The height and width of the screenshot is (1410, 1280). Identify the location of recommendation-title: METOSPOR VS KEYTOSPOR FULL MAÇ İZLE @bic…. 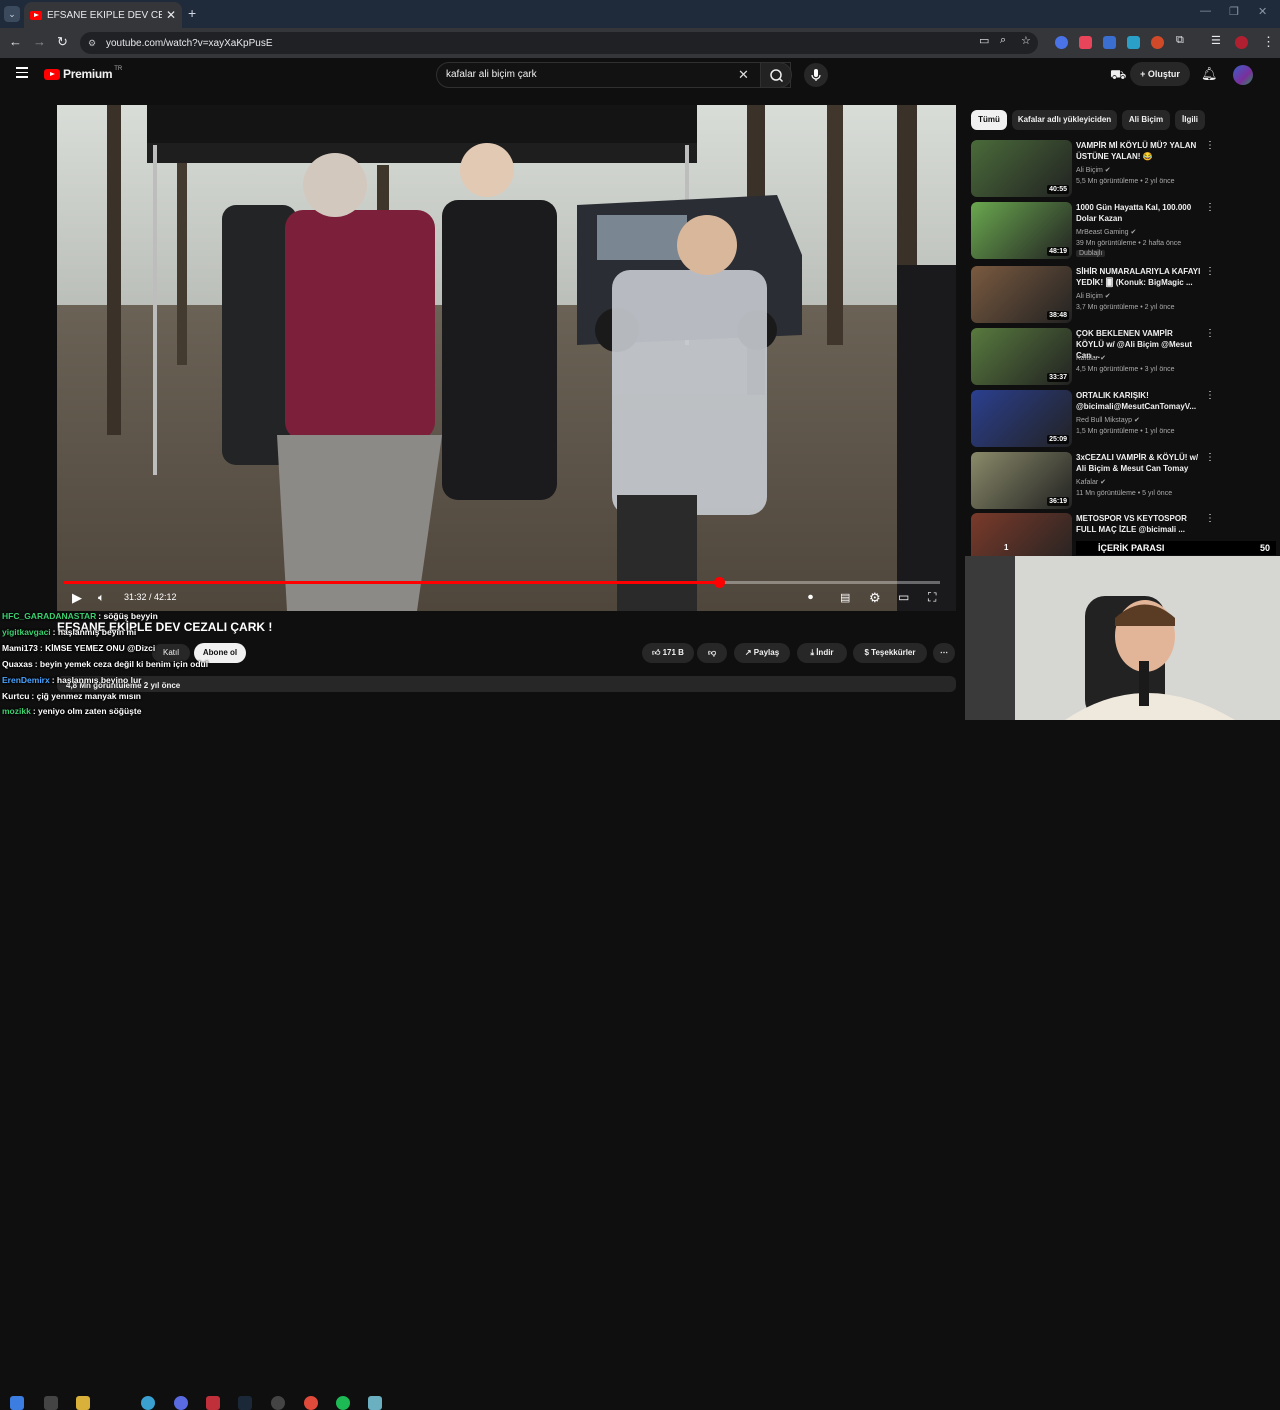
(1138, 524).